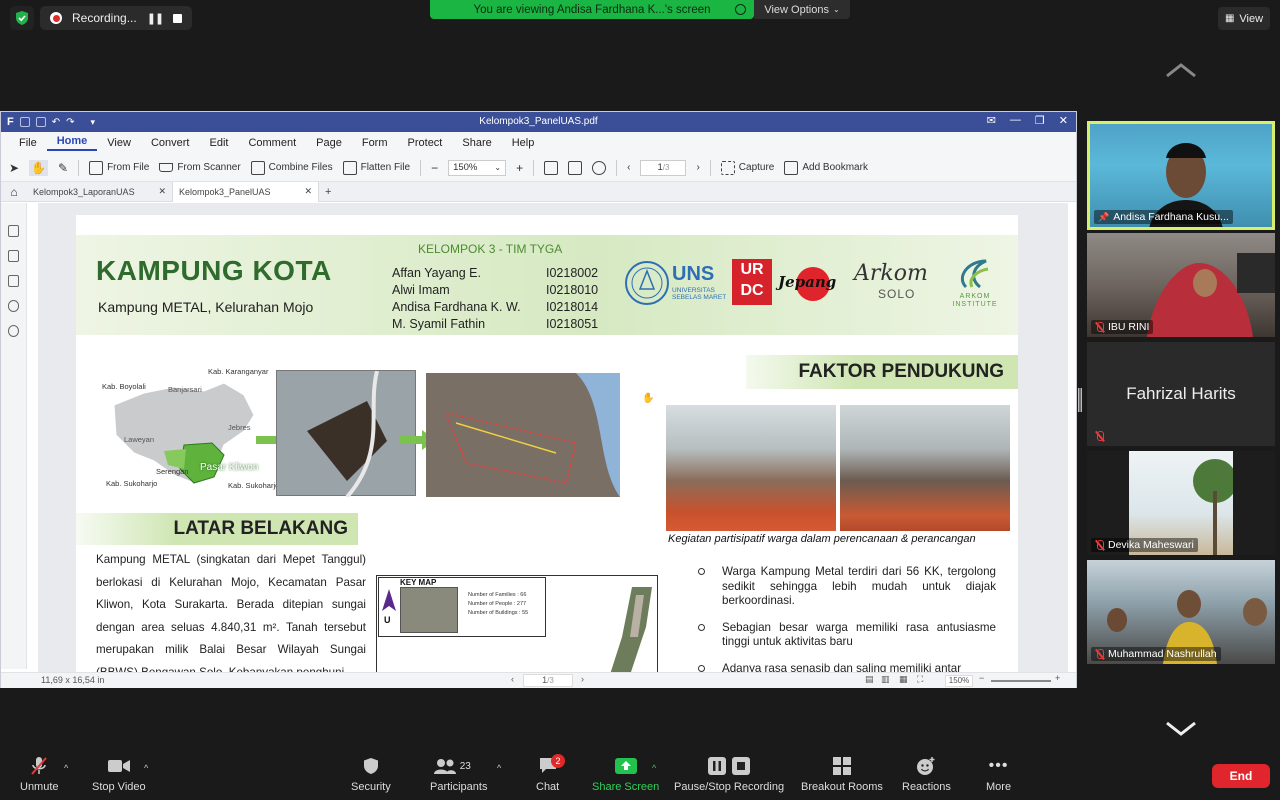  Describe the element at coordinates (582, 679) in the screenshot. I see `status-next-page-icon: ›` at that location.